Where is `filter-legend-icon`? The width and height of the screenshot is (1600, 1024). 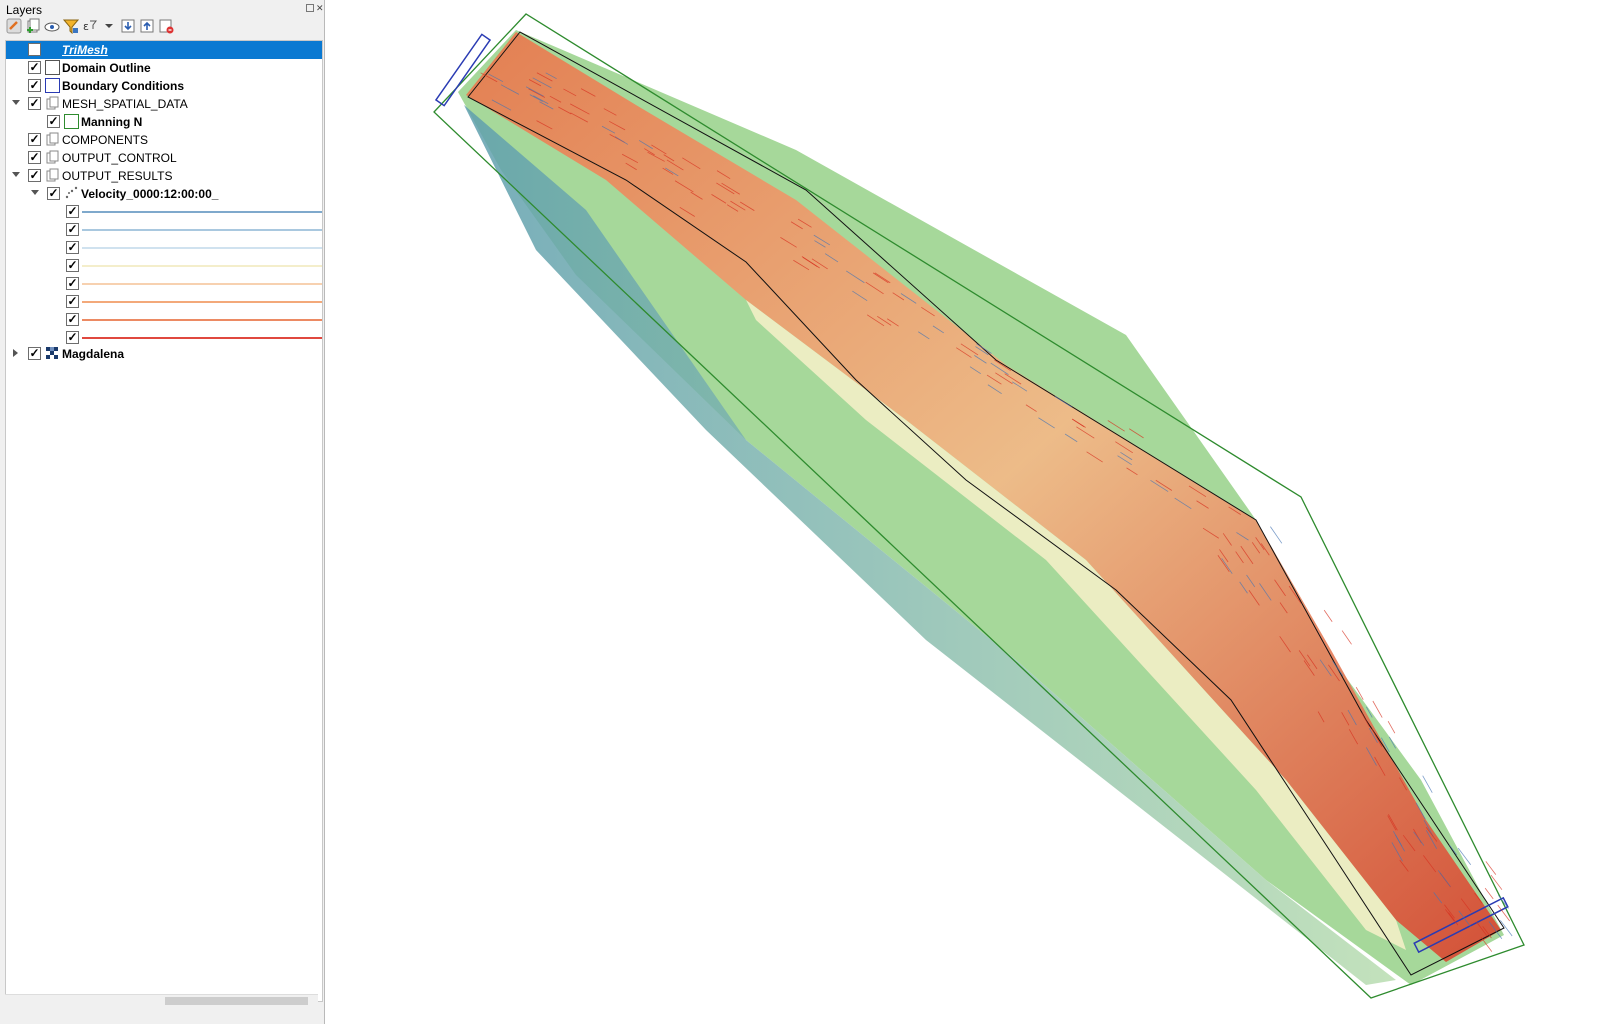
filter-legend-icon is located at coordinates (71, 26).